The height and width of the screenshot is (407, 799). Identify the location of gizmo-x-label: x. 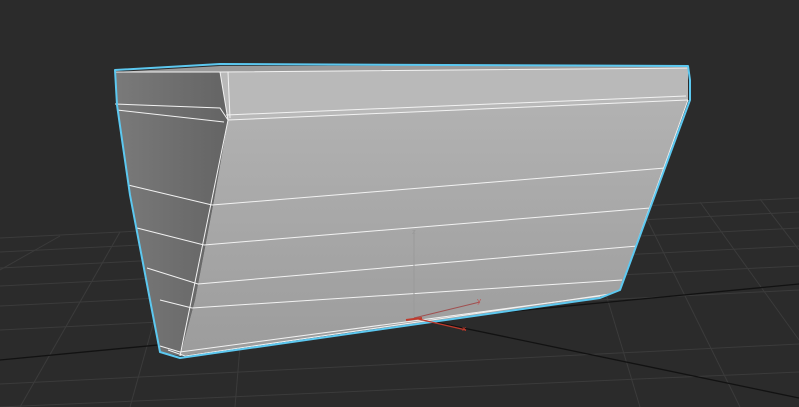
(464, 329).